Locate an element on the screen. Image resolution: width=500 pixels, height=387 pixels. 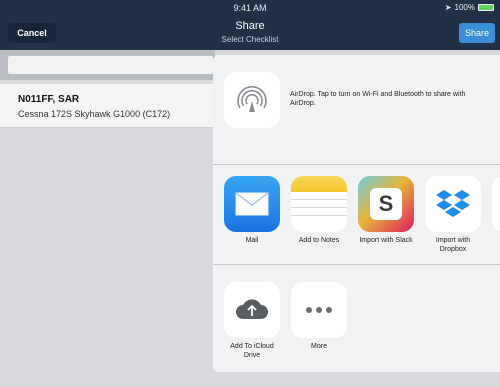
share-app-partial is located at coordinates (496, 204).